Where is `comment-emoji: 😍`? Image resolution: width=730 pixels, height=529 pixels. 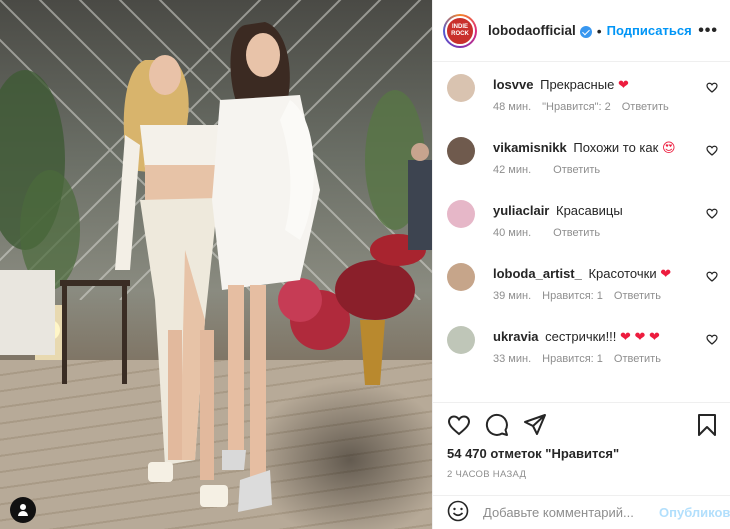 comment-emoji: 😍 is located at coordinates (668, 147).